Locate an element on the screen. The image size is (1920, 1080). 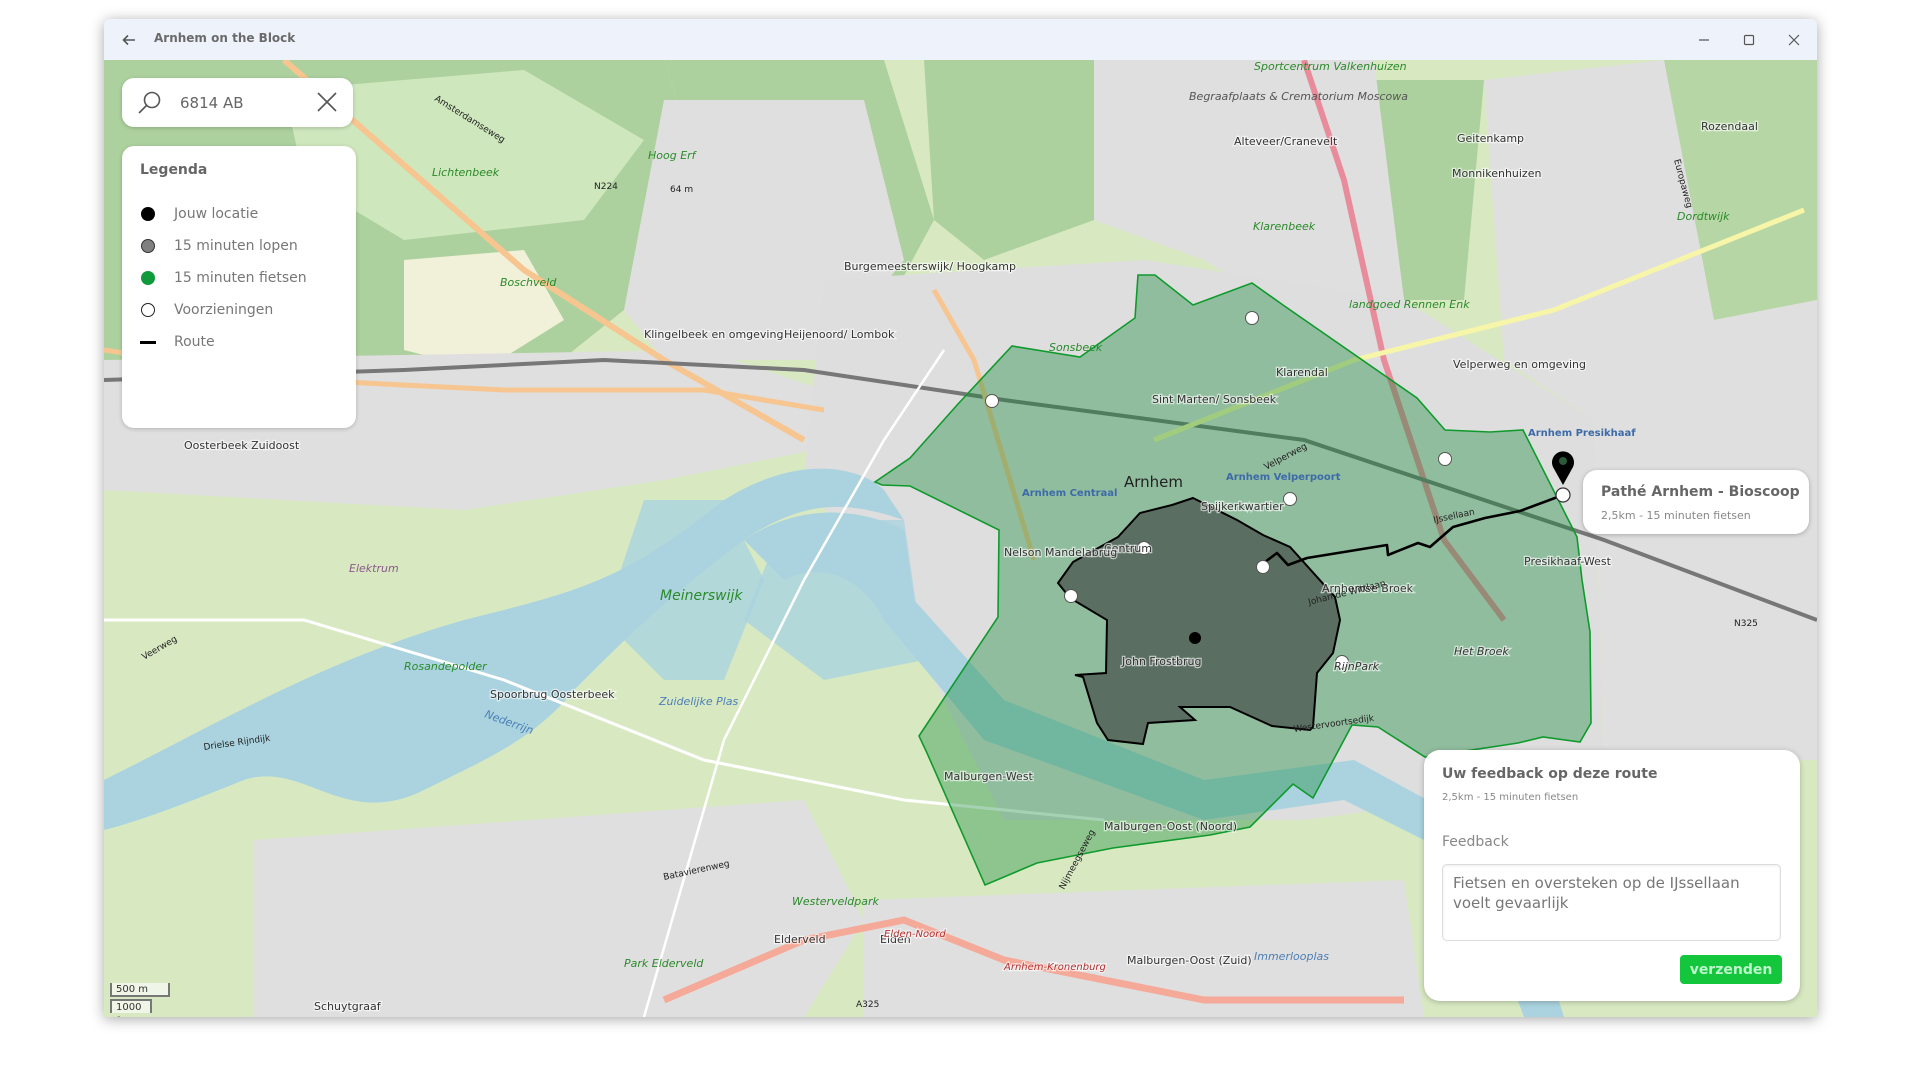
minimize-button is located at coordinates (1704, 40).